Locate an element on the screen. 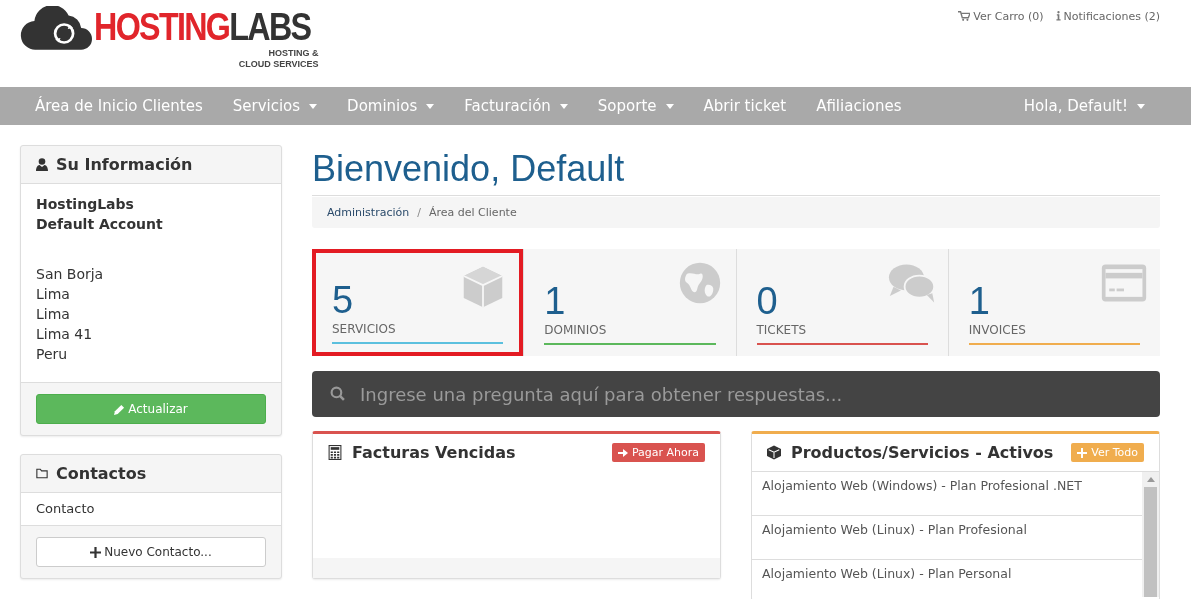 The width and height of the screenshot is (1191, 599). cloud-logo-icon is located at coordinates (56, 29).